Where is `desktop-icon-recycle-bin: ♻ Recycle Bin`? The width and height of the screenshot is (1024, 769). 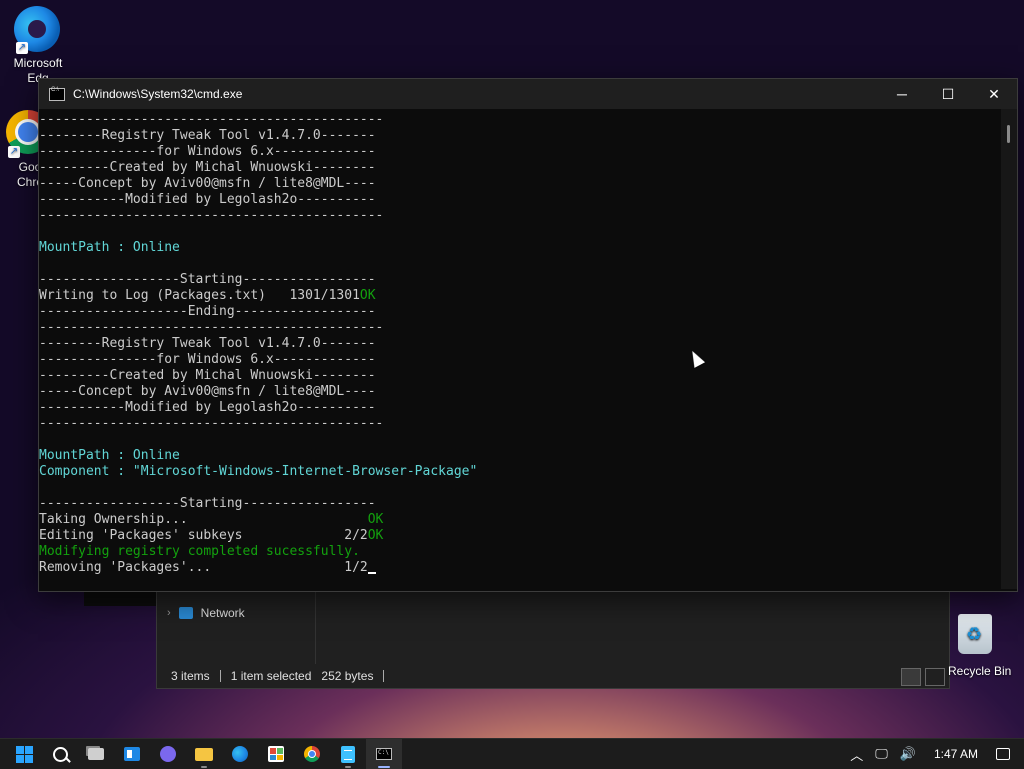
desktop-icon-recycle-bin: ♻ Recycle Bin is located at coordinates (986, 646).